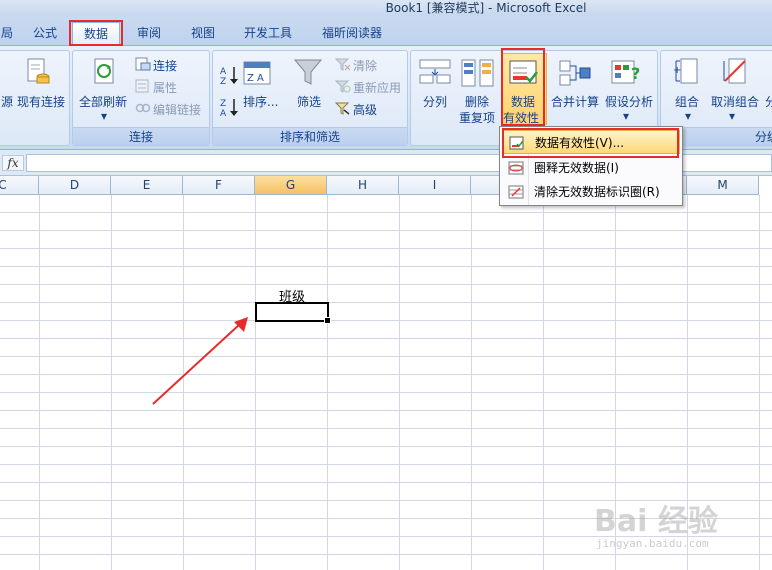 This screenshot has width=772, height=570. I want to click on group-label-sort-filter: 排序和筛选, so click(310, 136).